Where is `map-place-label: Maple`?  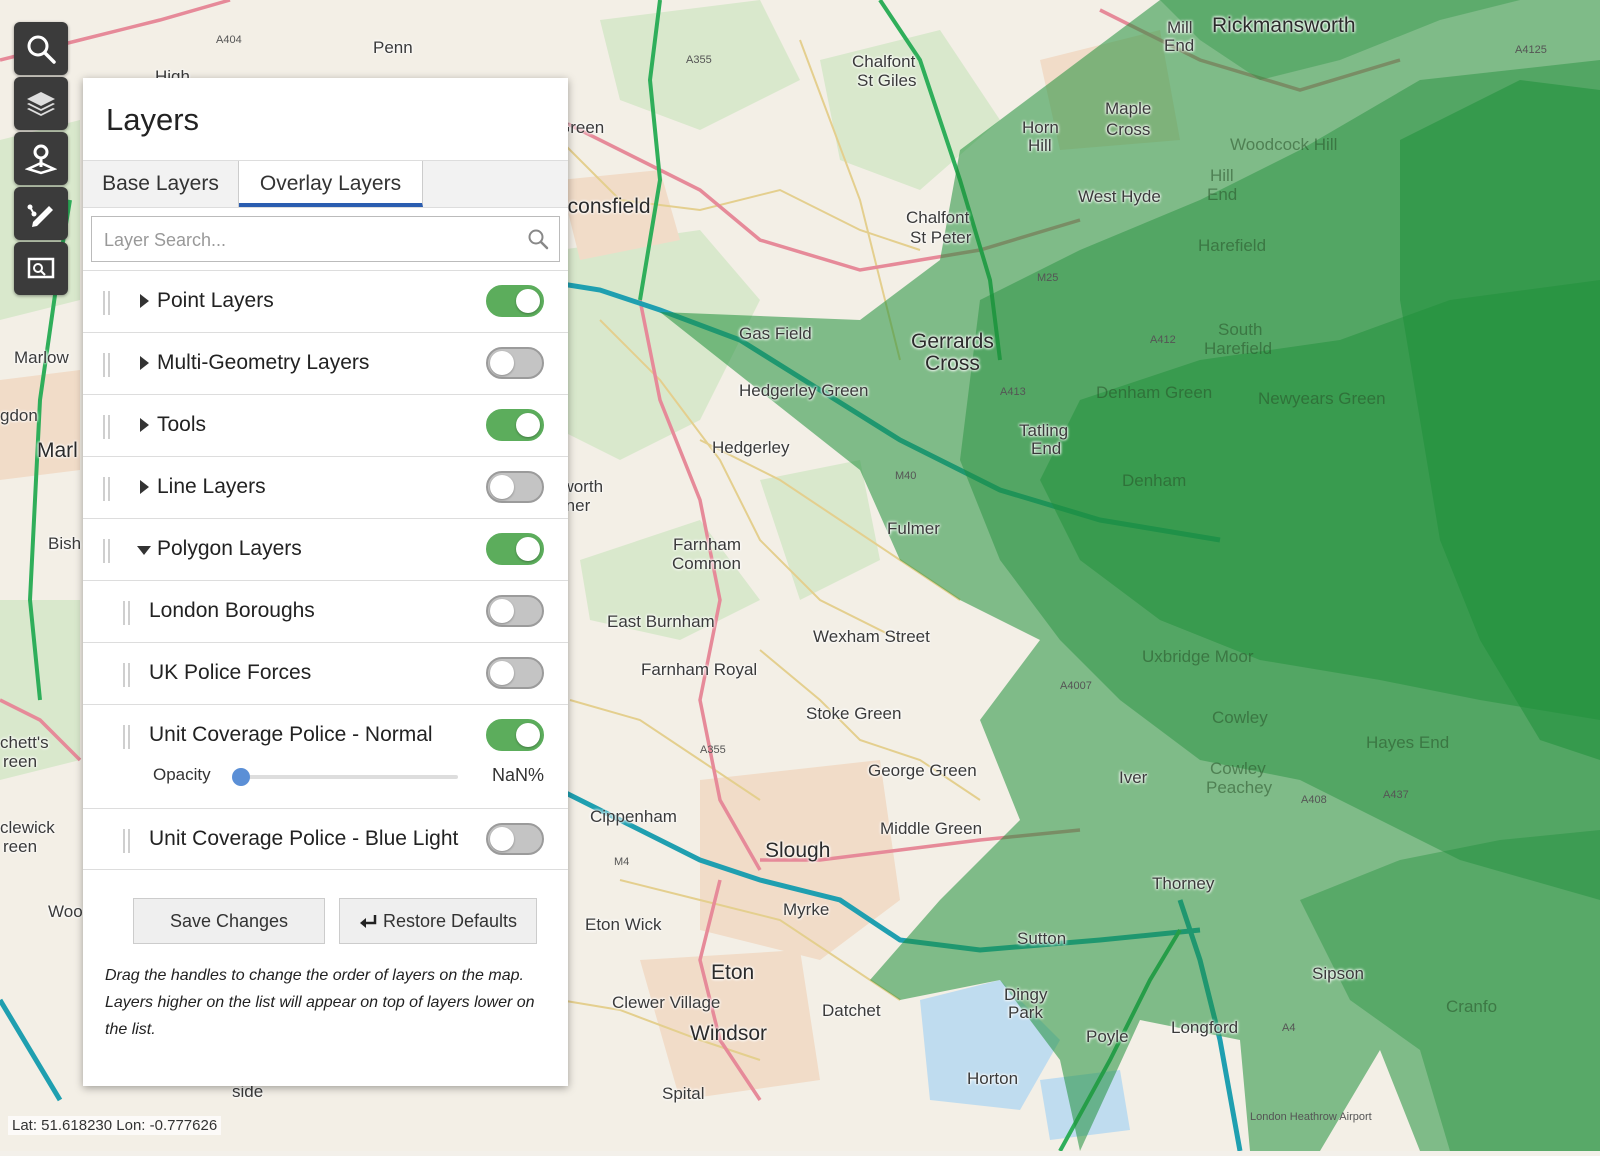
map-place-label: Maple is located at coordinates (1128, 108).